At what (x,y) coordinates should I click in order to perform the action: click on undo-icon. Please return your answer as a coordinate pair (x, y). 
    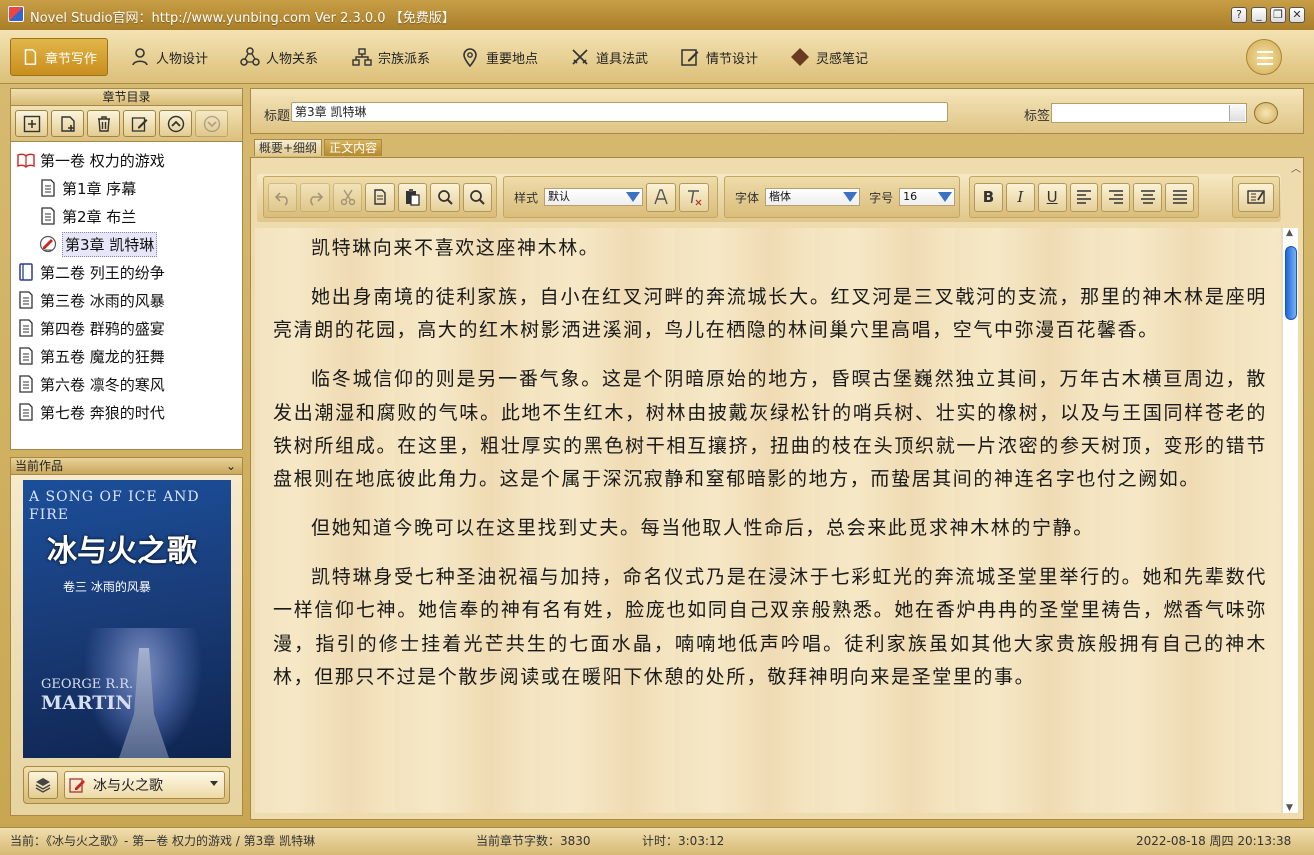
    Looking at the image, I should click on (281, 199).